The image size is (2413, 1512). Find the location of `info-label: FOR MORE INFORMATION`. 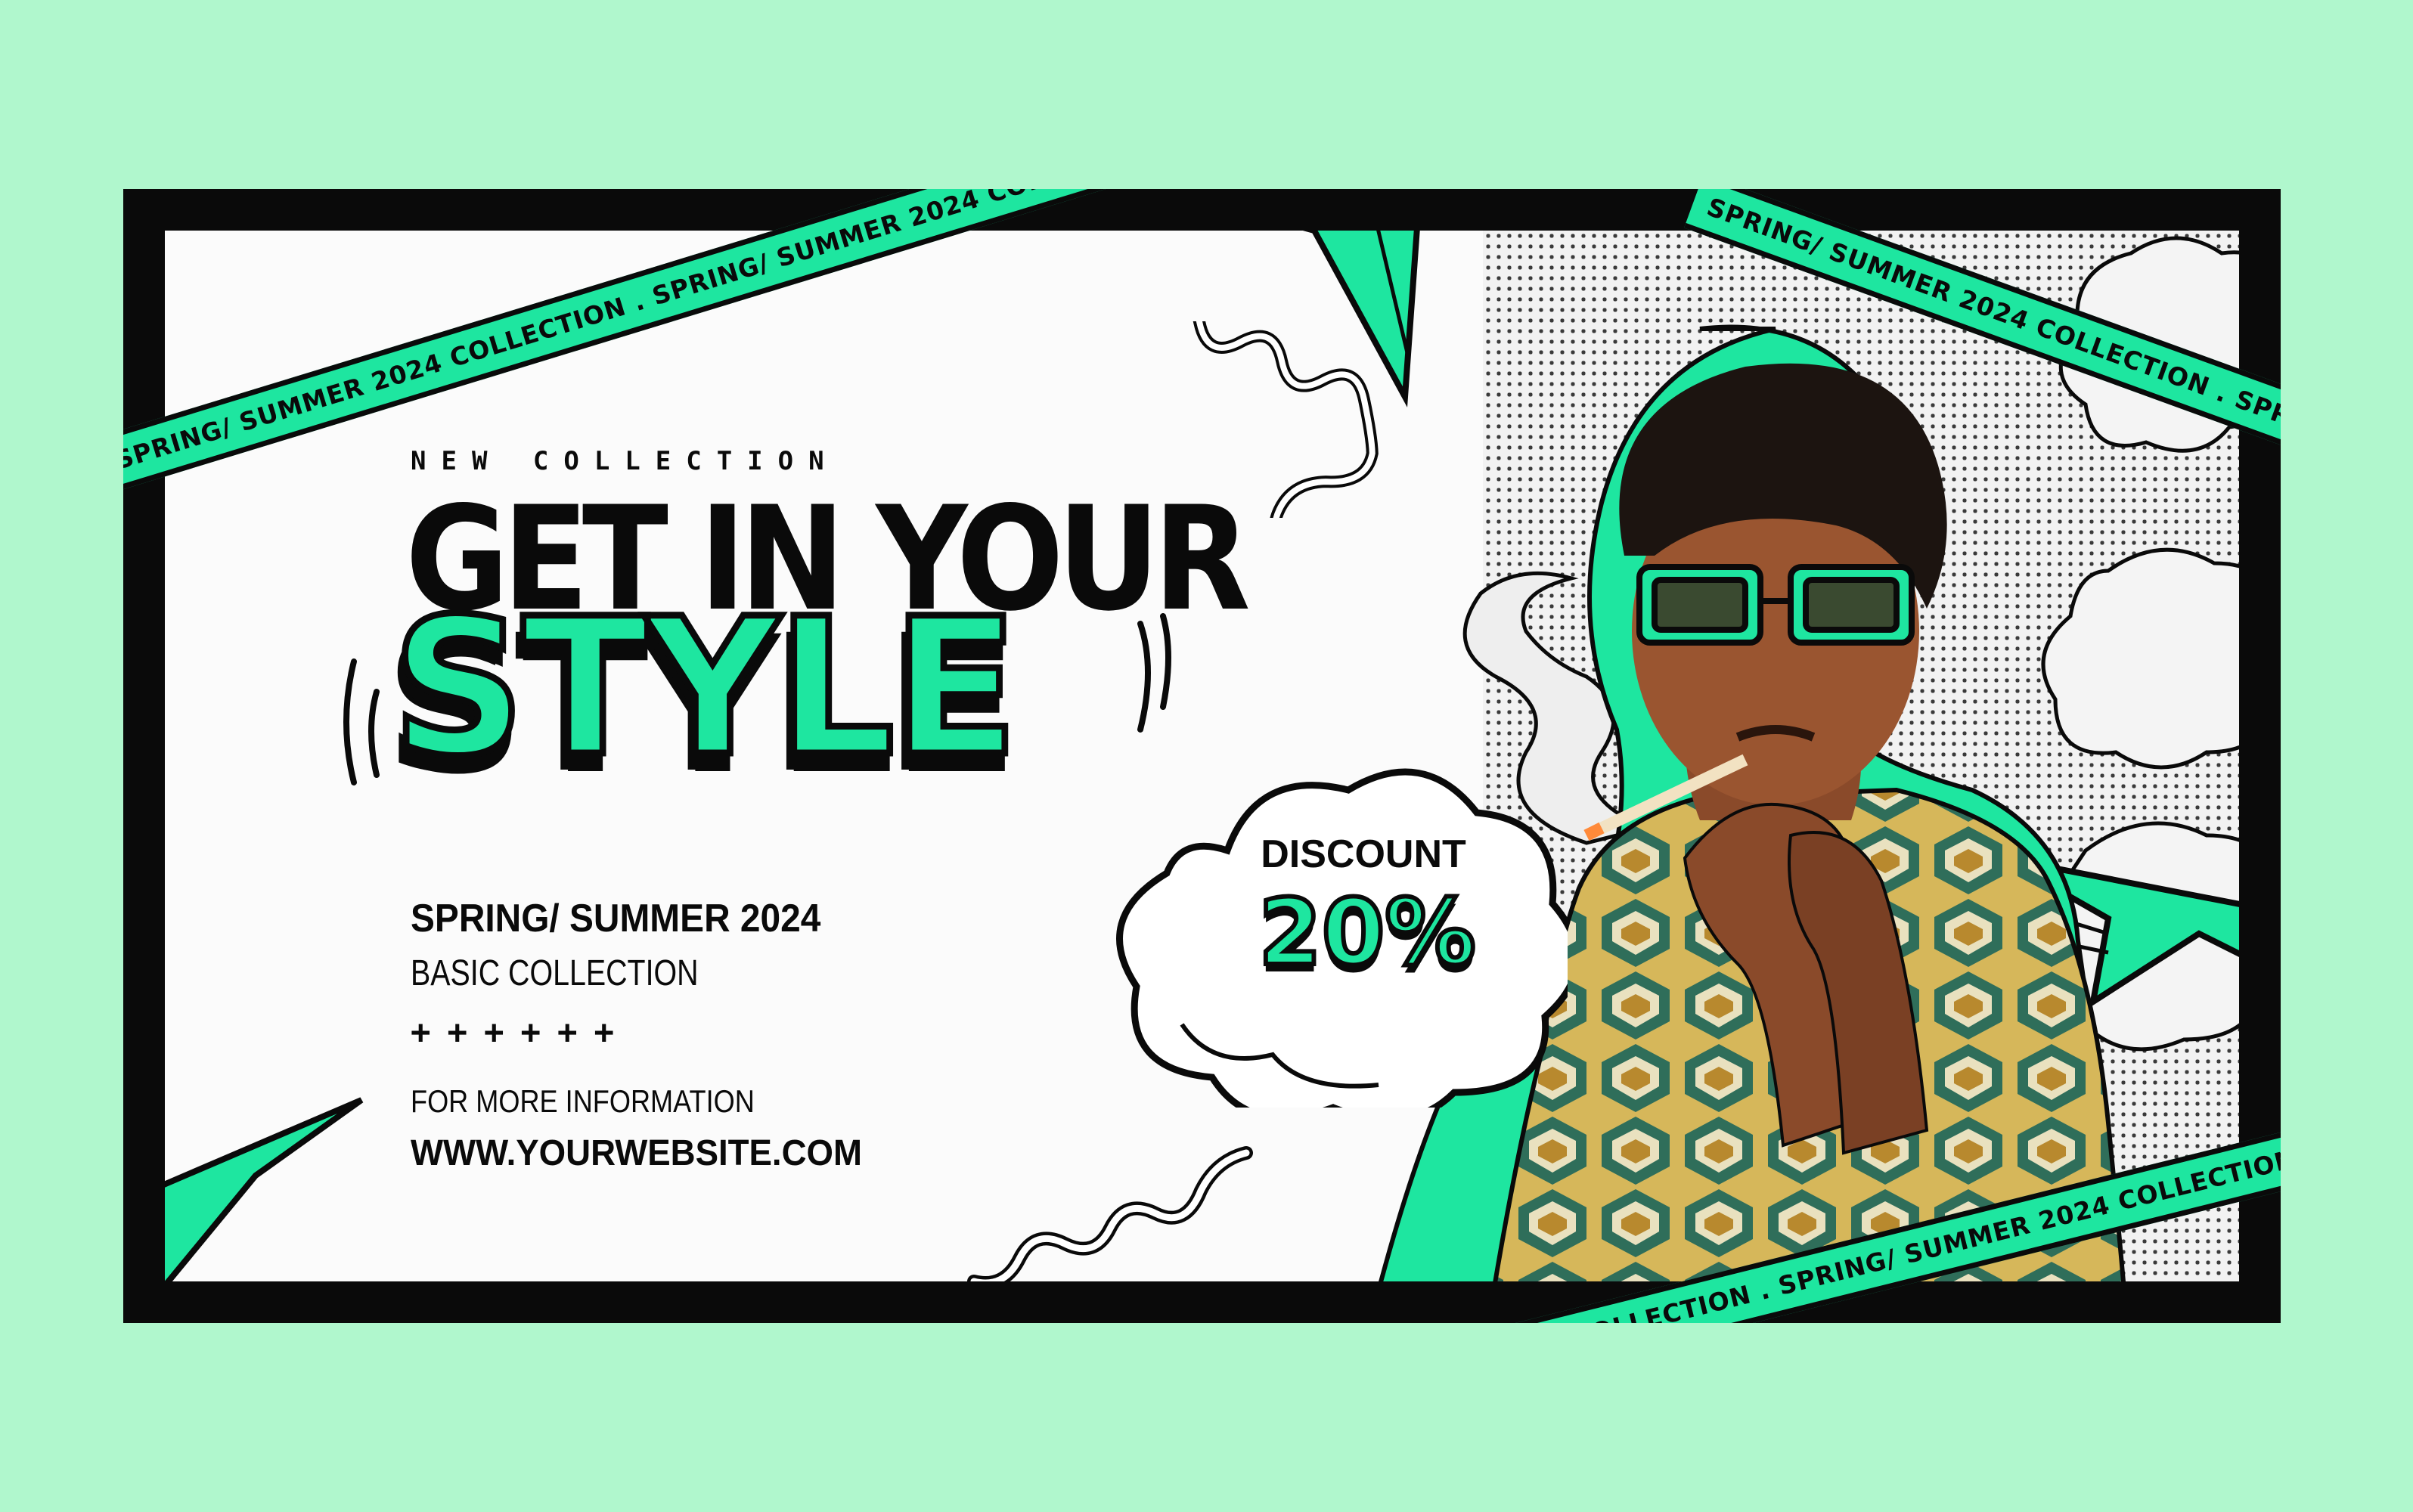

info-label: FOR MORE INFORMATION is located at coordinates (583, 1101).